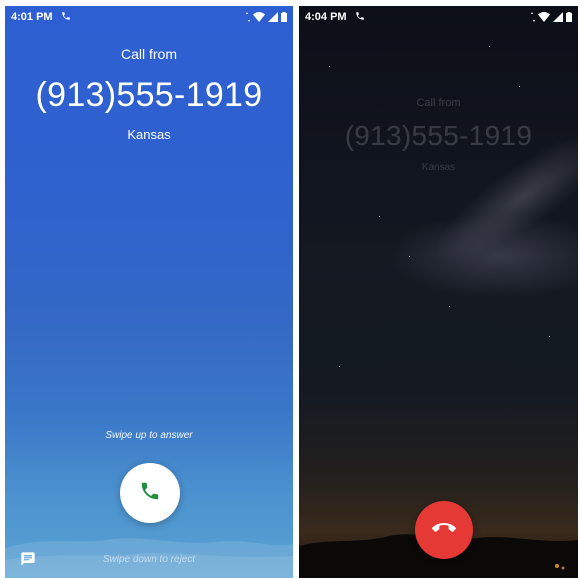 The width and height of the screenshot is (581, 579). I want to click on end-call-icon, so click(444, 530).